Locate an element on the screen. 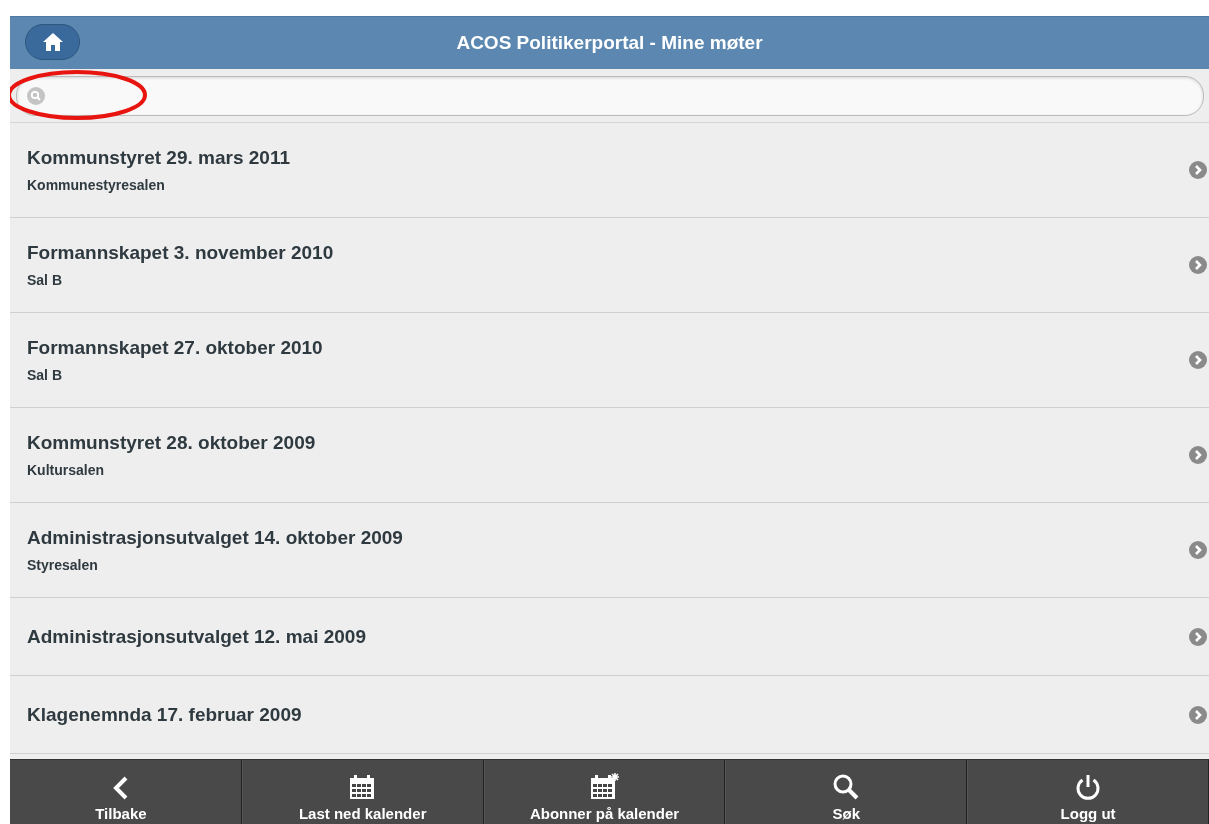  toolbar-button: Tilbake is located at coordinates (126, 792).